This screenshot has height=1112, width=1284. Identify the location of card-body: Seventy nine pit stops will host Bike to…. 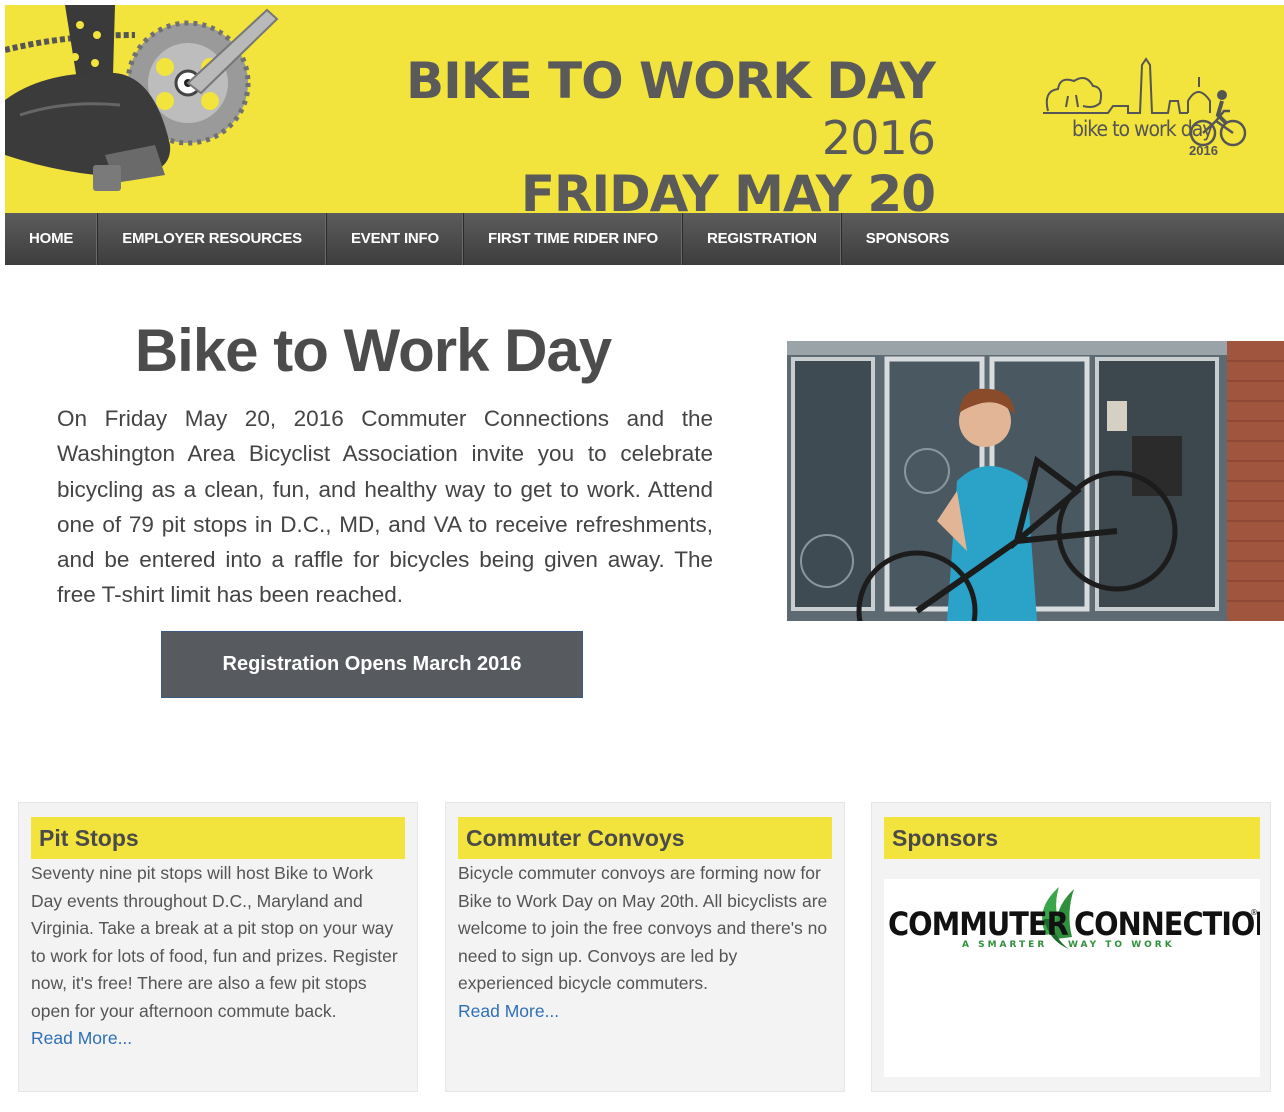
(217, 956).